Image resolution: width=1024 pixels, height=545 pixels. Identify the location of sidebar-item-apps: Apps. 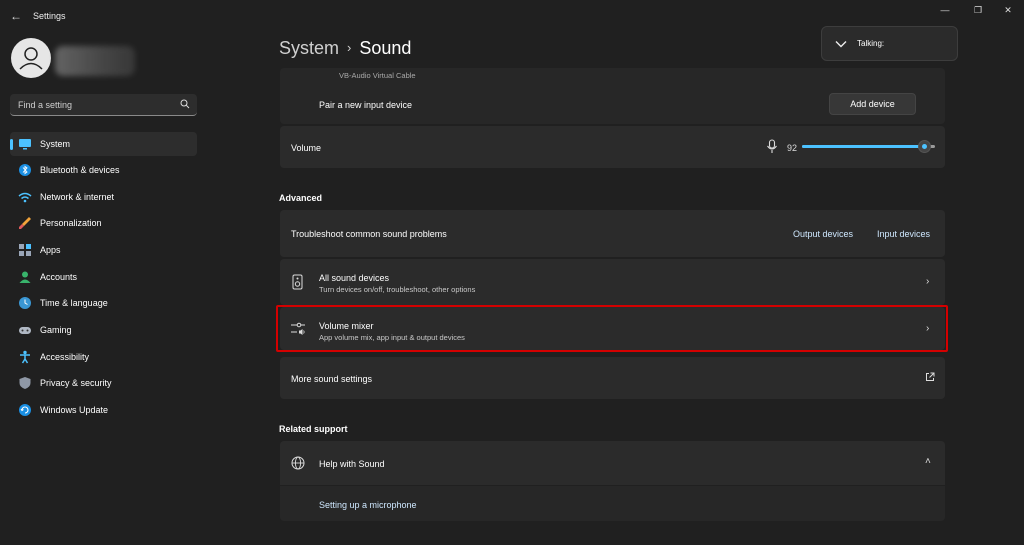
(103, 250).